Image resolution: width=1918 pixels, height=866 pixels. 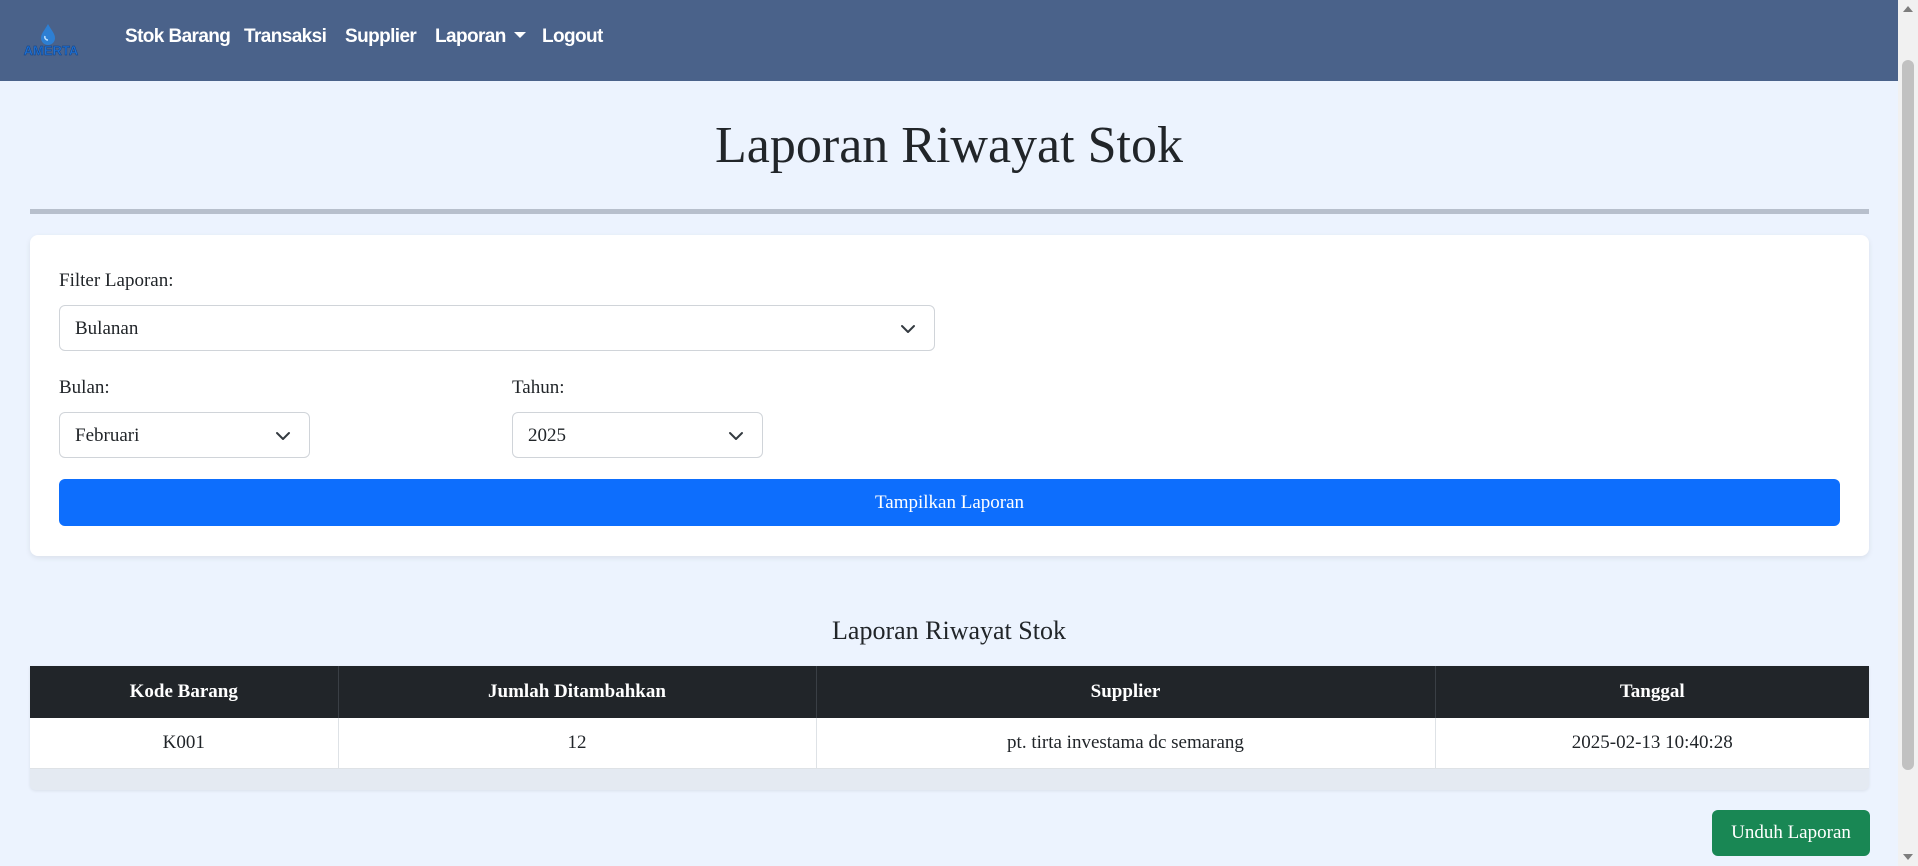 I want to click on brand-logo: AMERTA, so click(x=51, y=41).